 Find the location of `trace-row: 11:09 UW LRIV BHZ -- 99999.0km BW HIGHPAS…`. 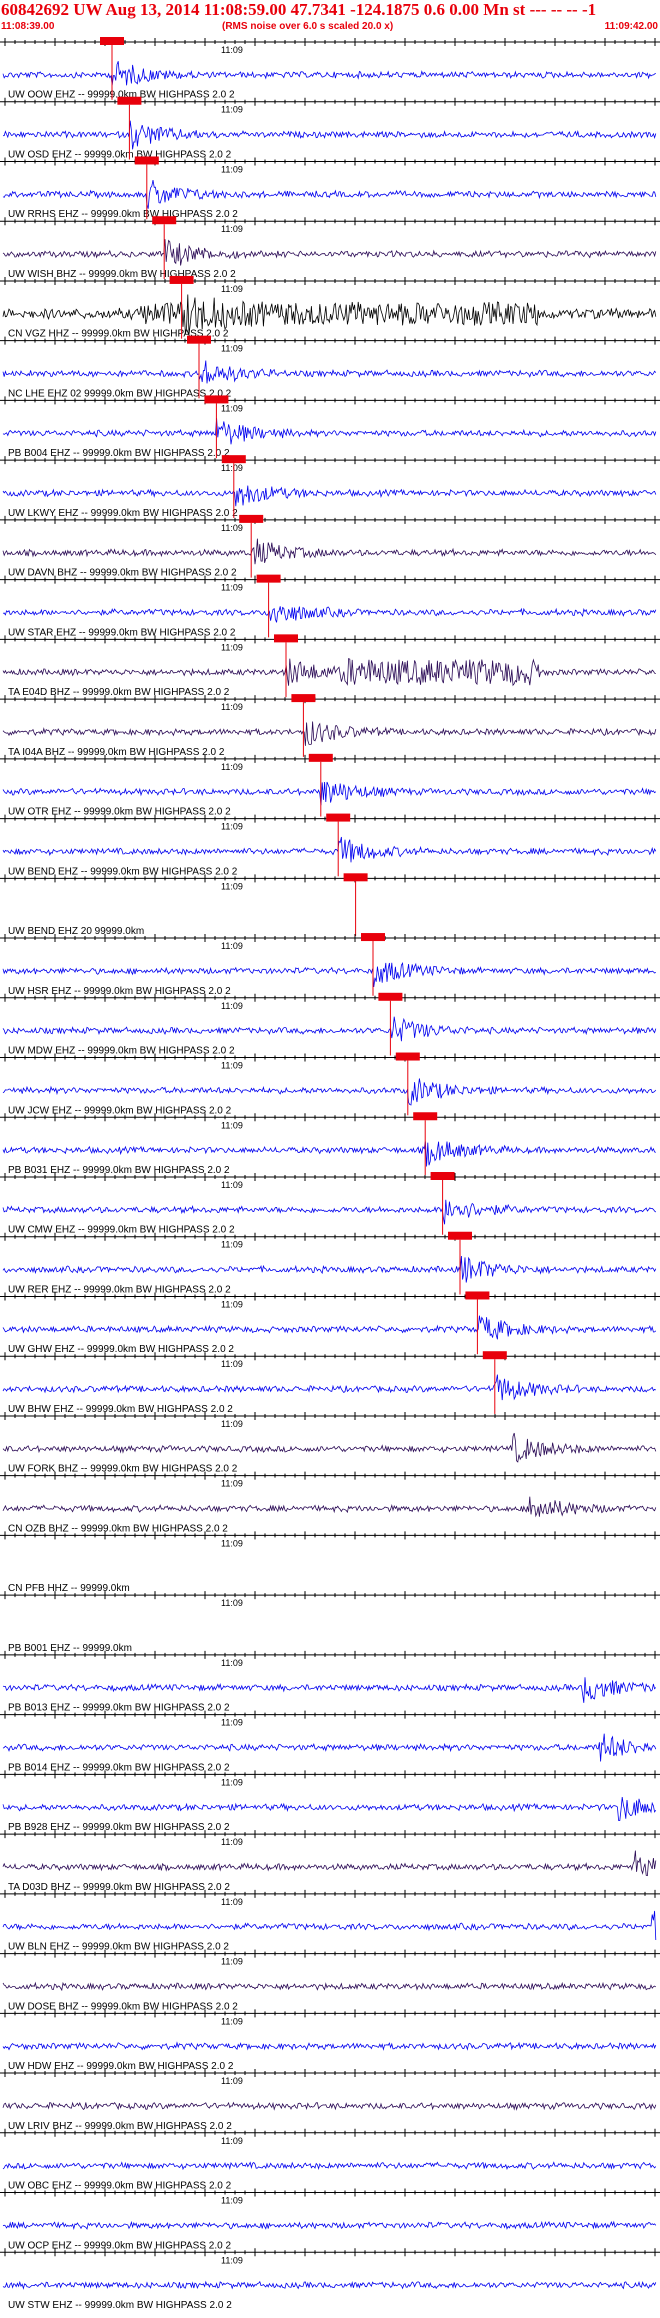

trace-row: 11:09 UW LRIV BHZ -- 99999.0km BW HIGHPAS… is located at coordinates (330, 2100).